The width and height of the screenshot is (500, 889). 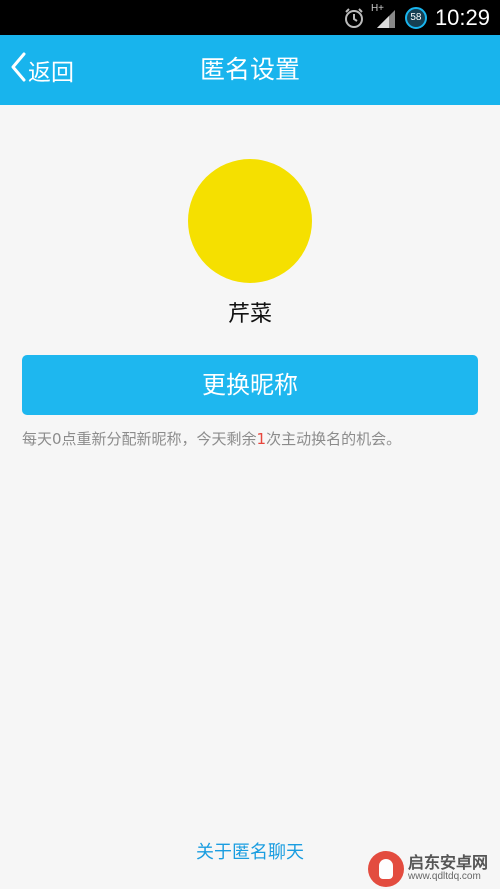 I want to click on watermark-logo-icon, so click(x=386, y=868).